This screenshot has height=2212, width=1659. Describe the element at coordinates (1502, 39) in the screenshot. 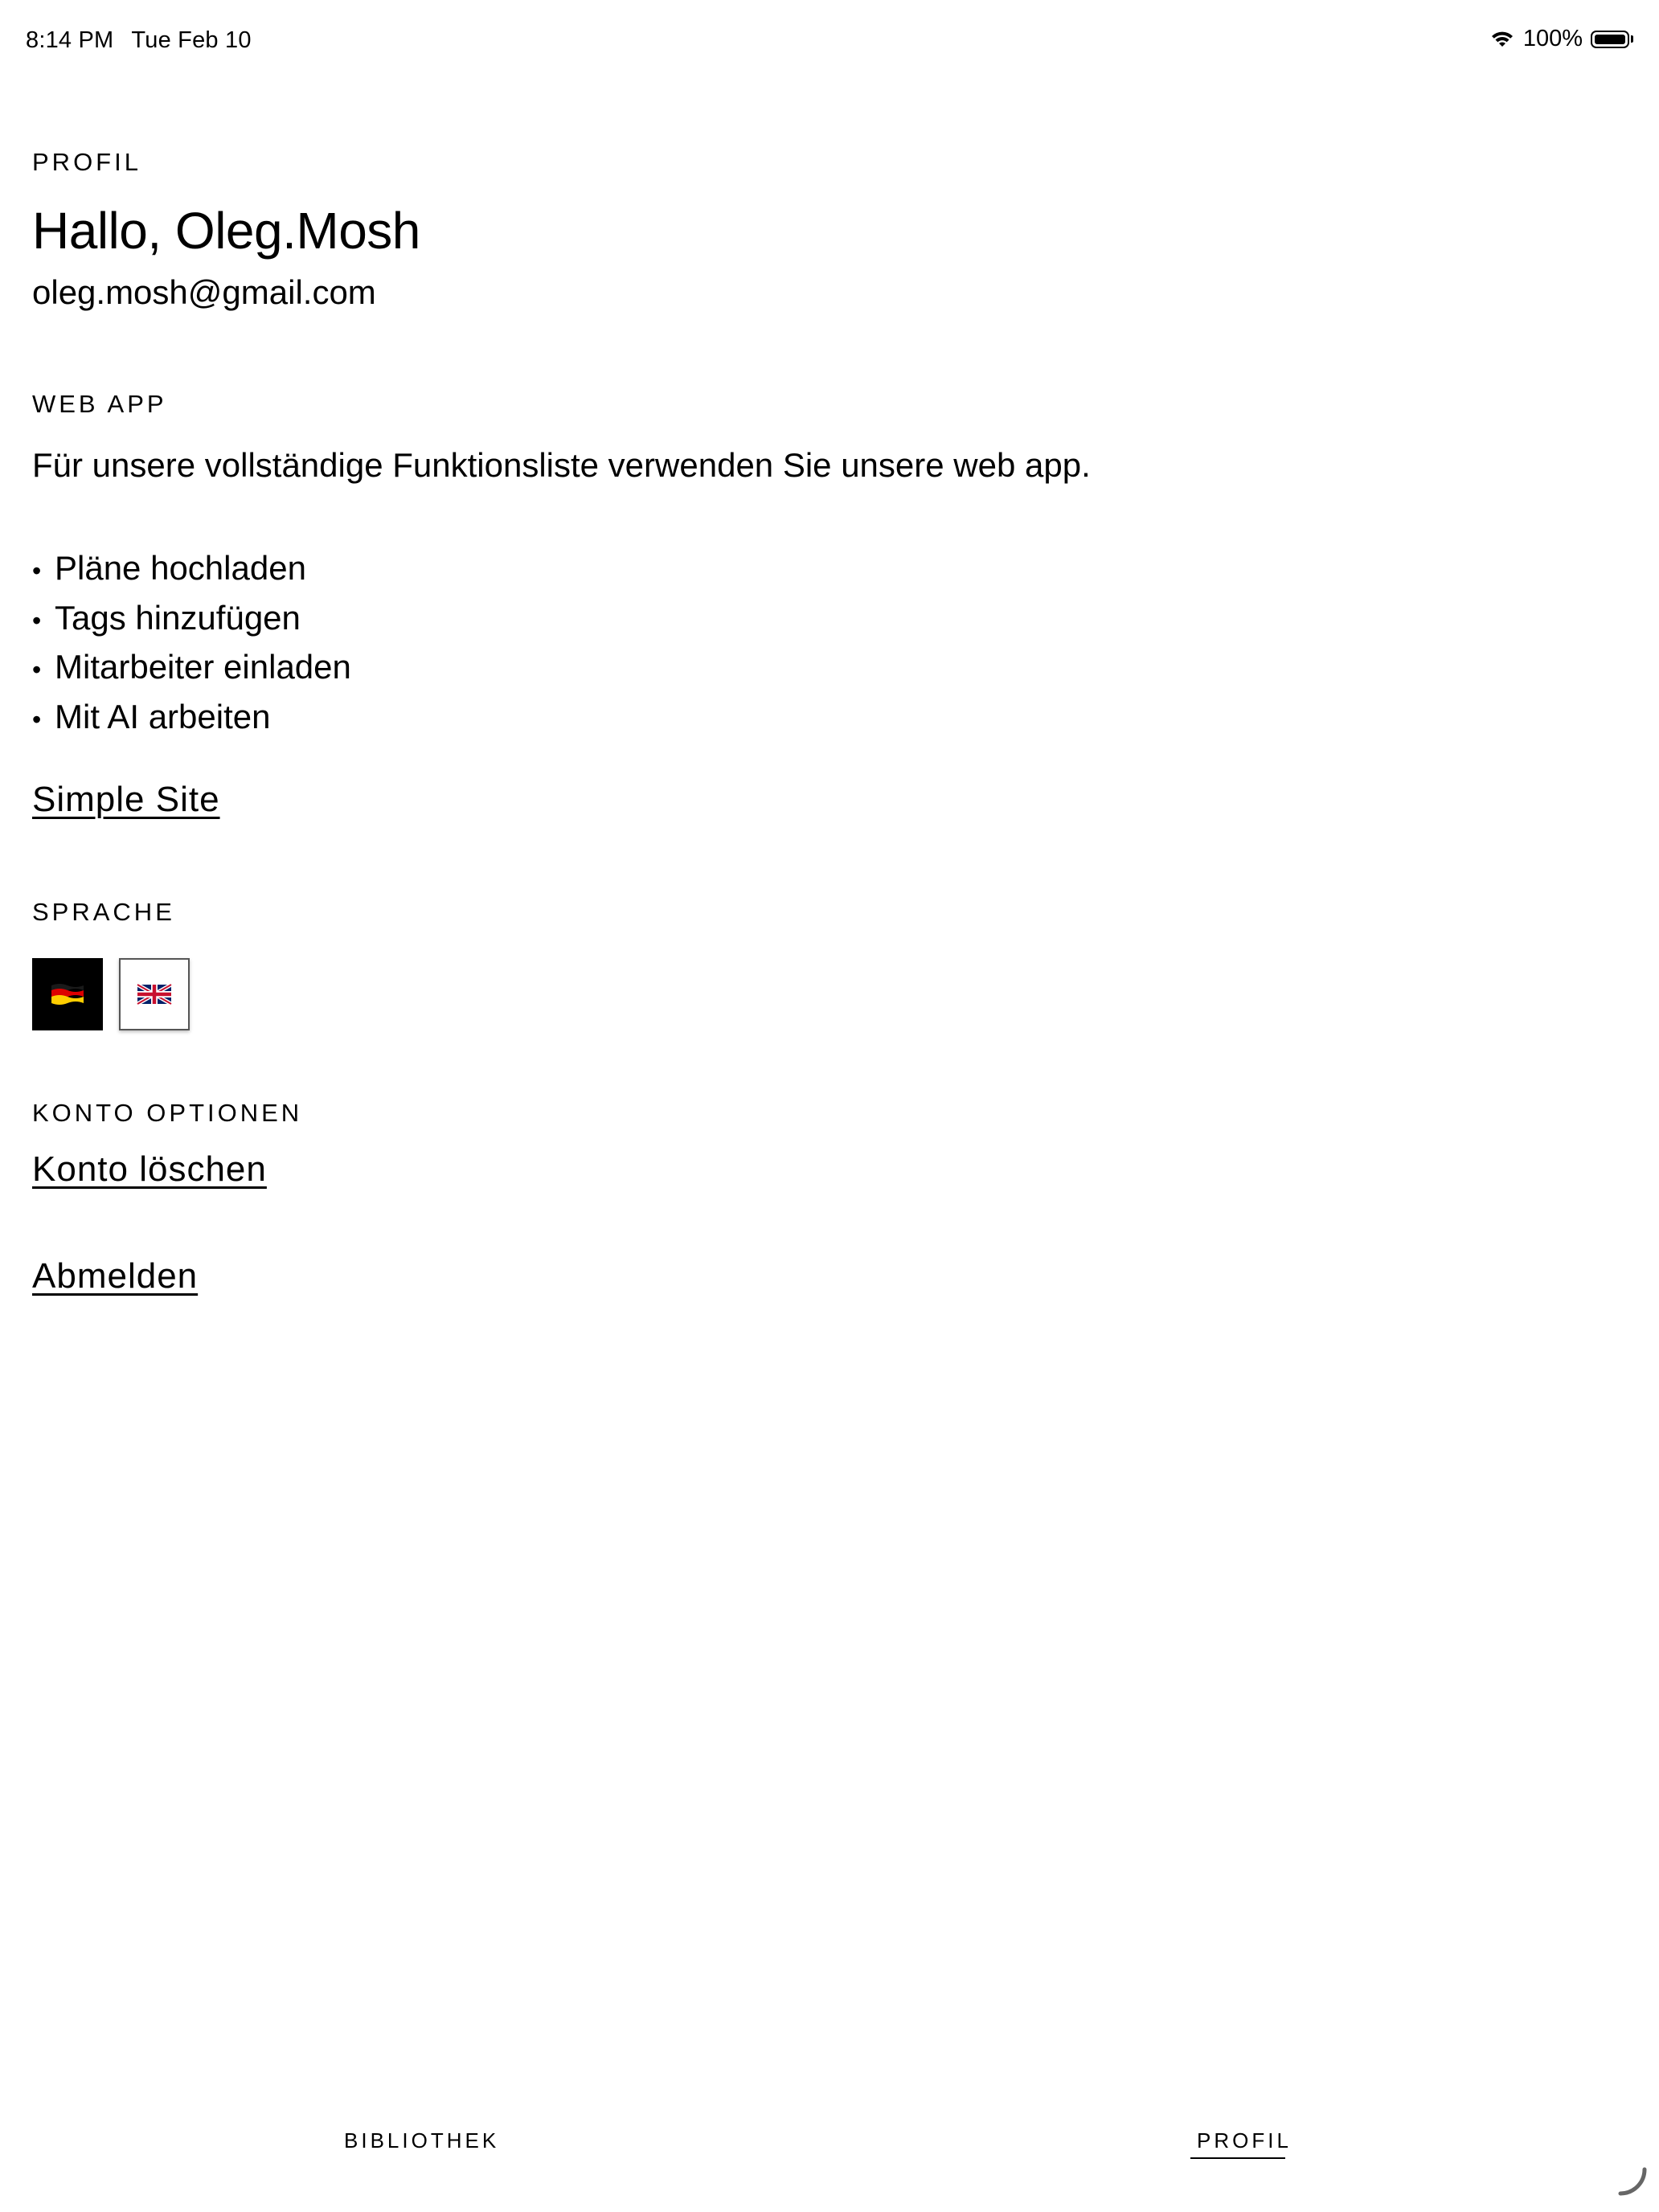

I see `wifi-icon` at that location.